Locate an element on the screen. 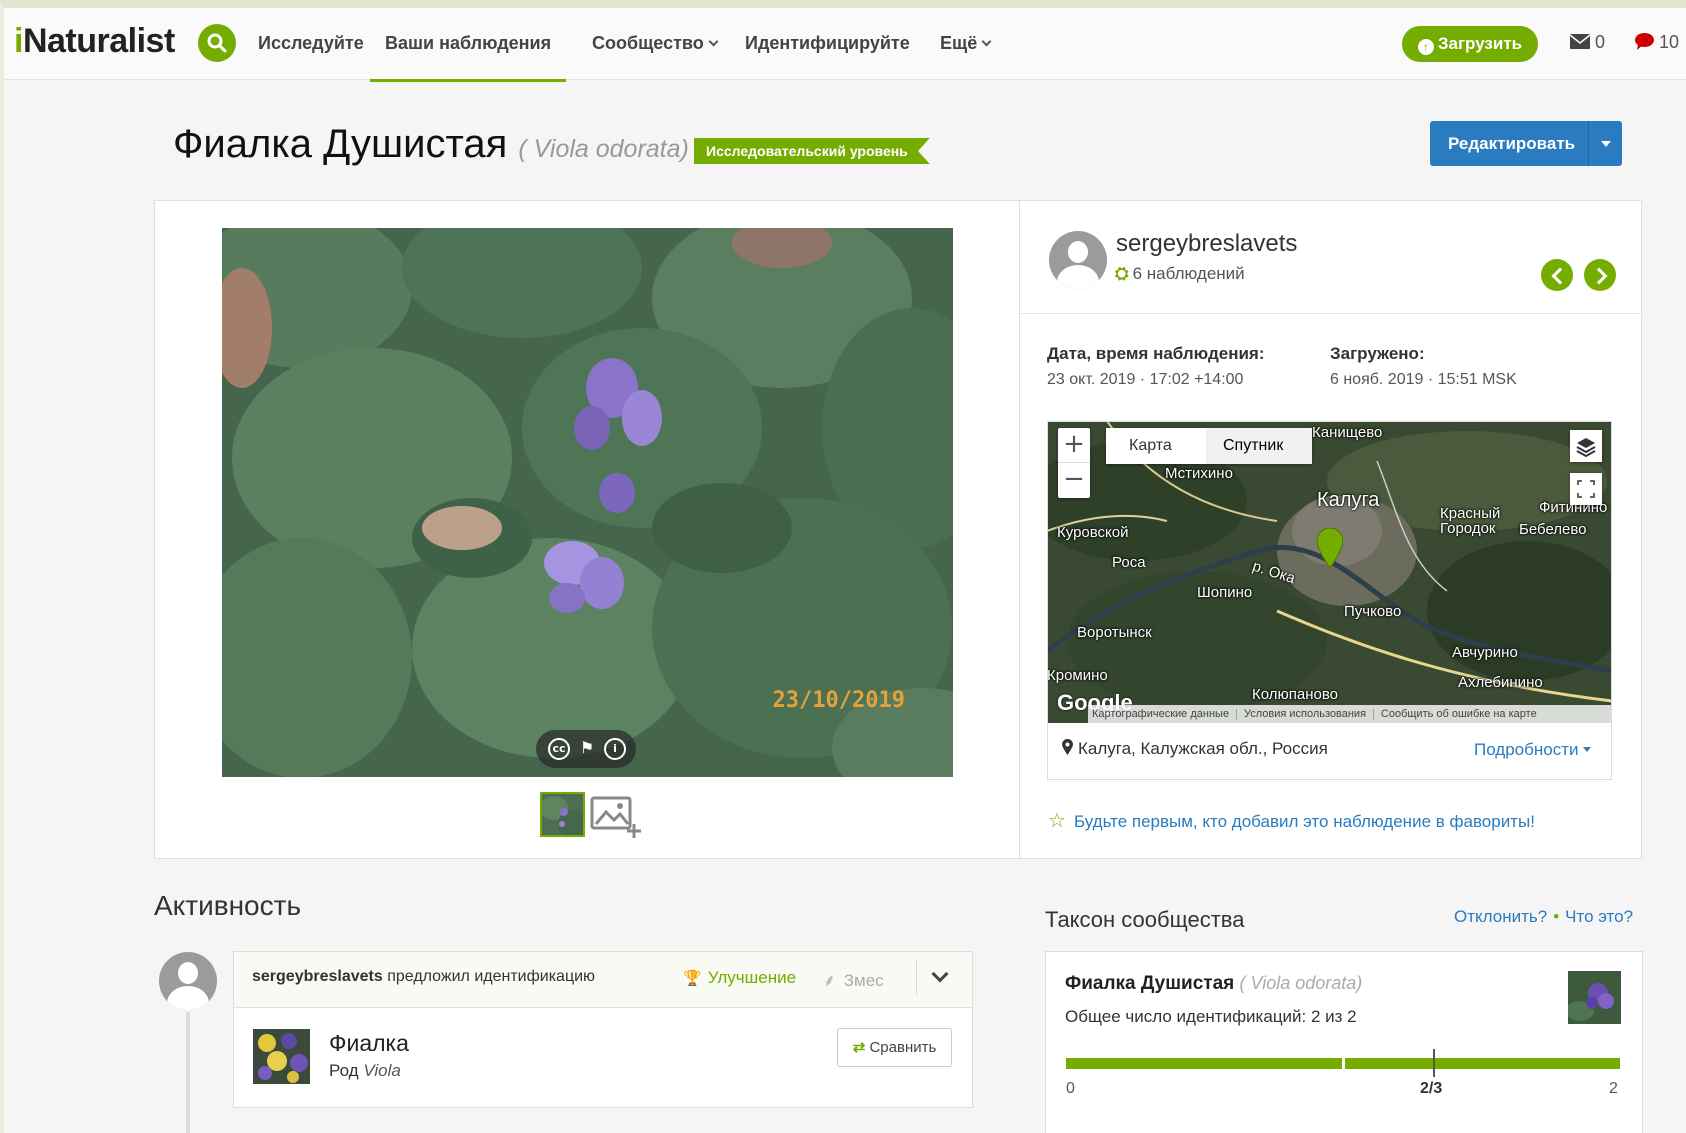  map-label: Бебелево is located at coordinates (1553, 529).